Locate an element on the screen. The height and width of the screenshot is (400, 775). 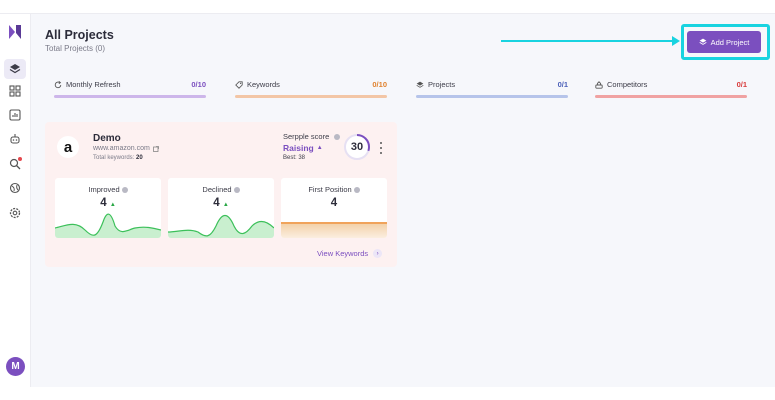
stat-label: Competitors is located at coordinates (627, 84).